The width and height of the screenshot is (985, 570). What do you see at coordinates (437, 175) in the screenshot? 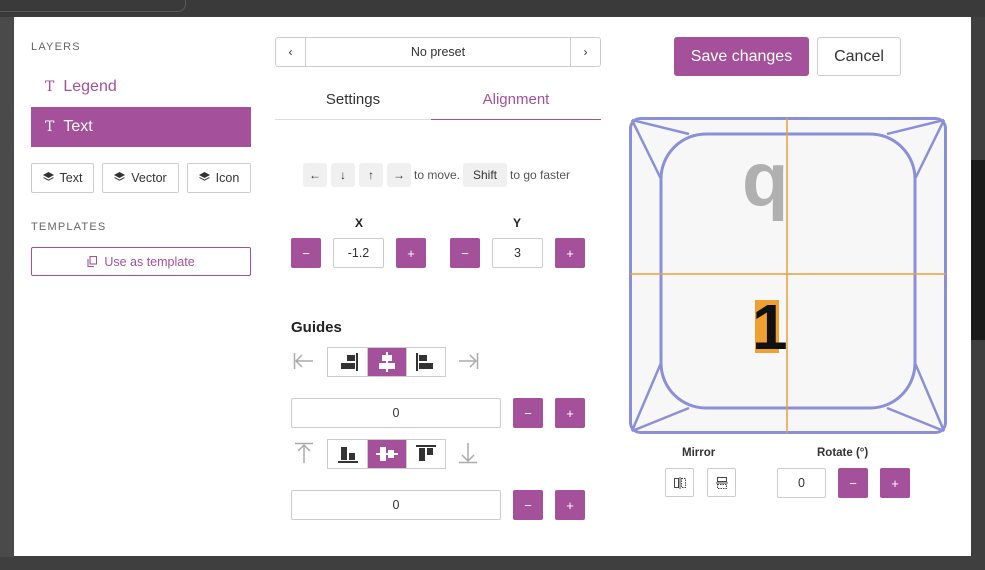
I see `move-hint-text: to move.` at bounding box center [437, 175].